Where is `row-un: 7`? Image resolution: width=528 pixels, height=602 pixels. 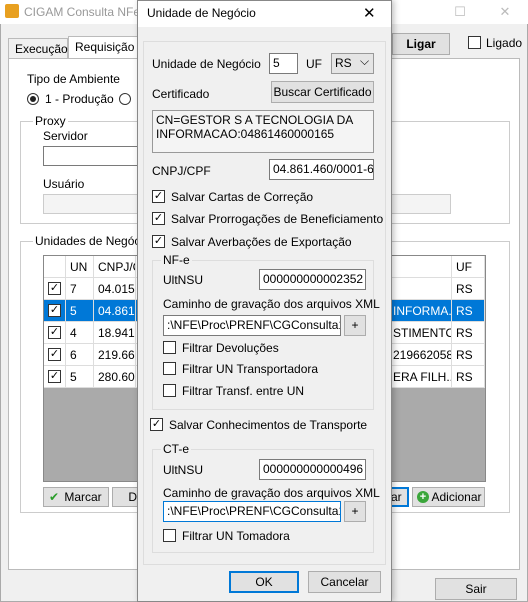
row-un: 7 is located at coordinates (80, 289).